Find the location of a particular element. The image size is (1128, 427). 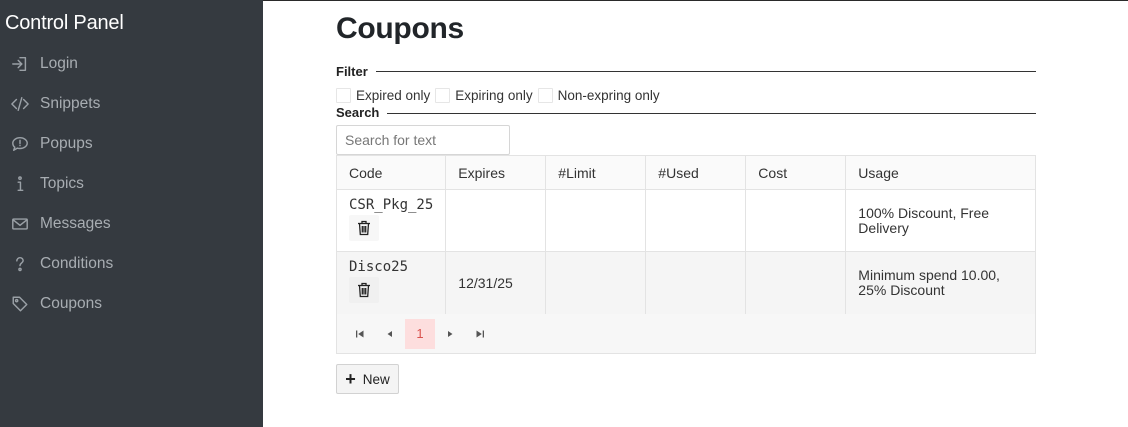

last-page-icon is located at coordinates (480, 333).